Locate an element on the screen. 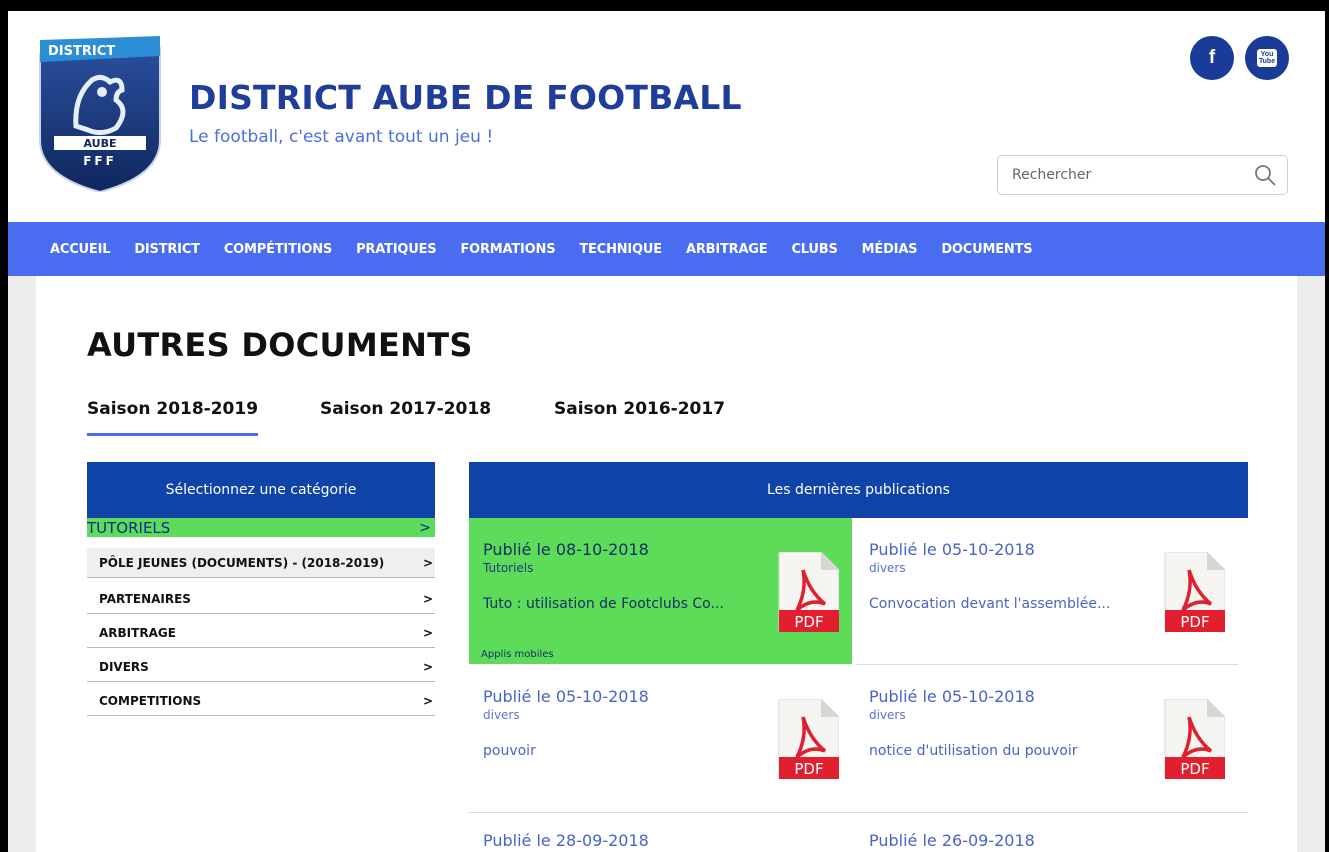 This screenshot has width=1329, height=852. facebook-button: f is located at coordinates (1212, 58).